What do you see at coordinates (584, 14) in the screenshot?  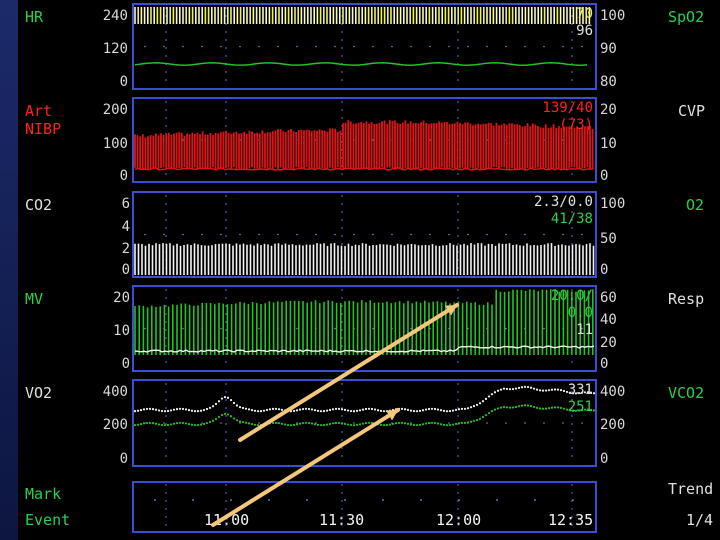 I see `readout-0-0: 70` at bounding box center [584, 14].